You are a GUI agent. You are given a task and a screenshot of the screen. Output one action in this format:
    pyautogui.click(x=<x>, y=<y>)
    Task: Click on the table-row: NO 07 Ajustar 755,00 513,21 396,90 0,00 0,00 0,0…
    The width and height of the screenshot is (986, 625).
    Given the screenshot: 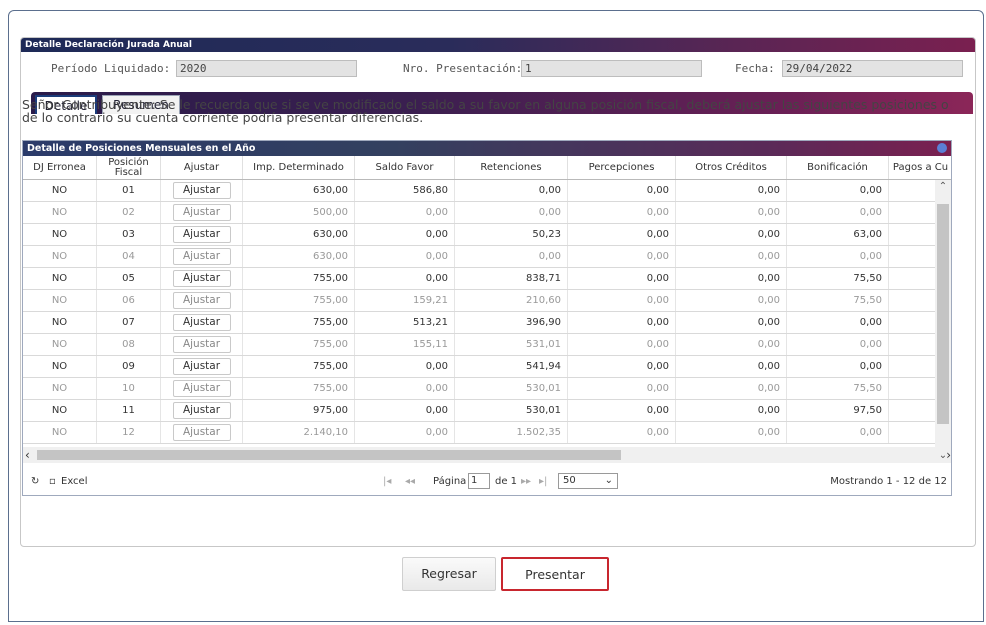 What is the action you would take?
    pyautogui.click(x=487, y=323)
    